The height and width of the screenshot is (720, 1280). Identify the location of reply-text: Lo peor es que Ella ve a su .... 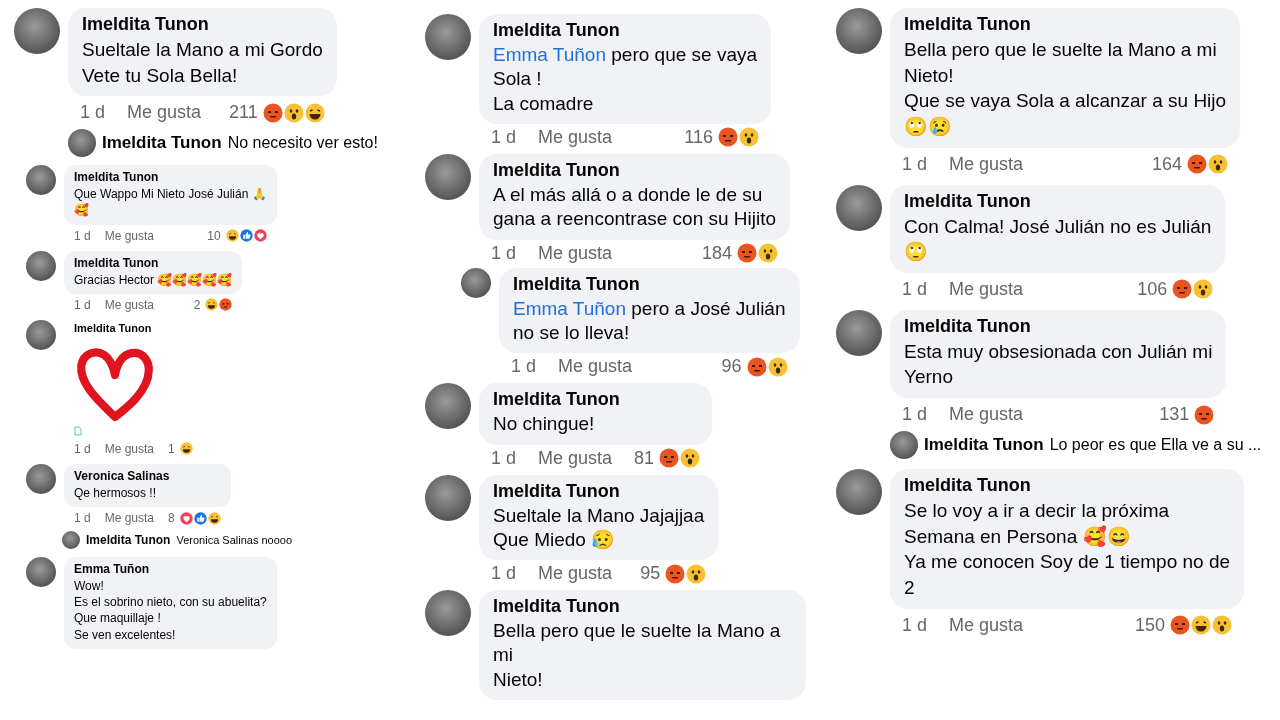
(1155, 445).